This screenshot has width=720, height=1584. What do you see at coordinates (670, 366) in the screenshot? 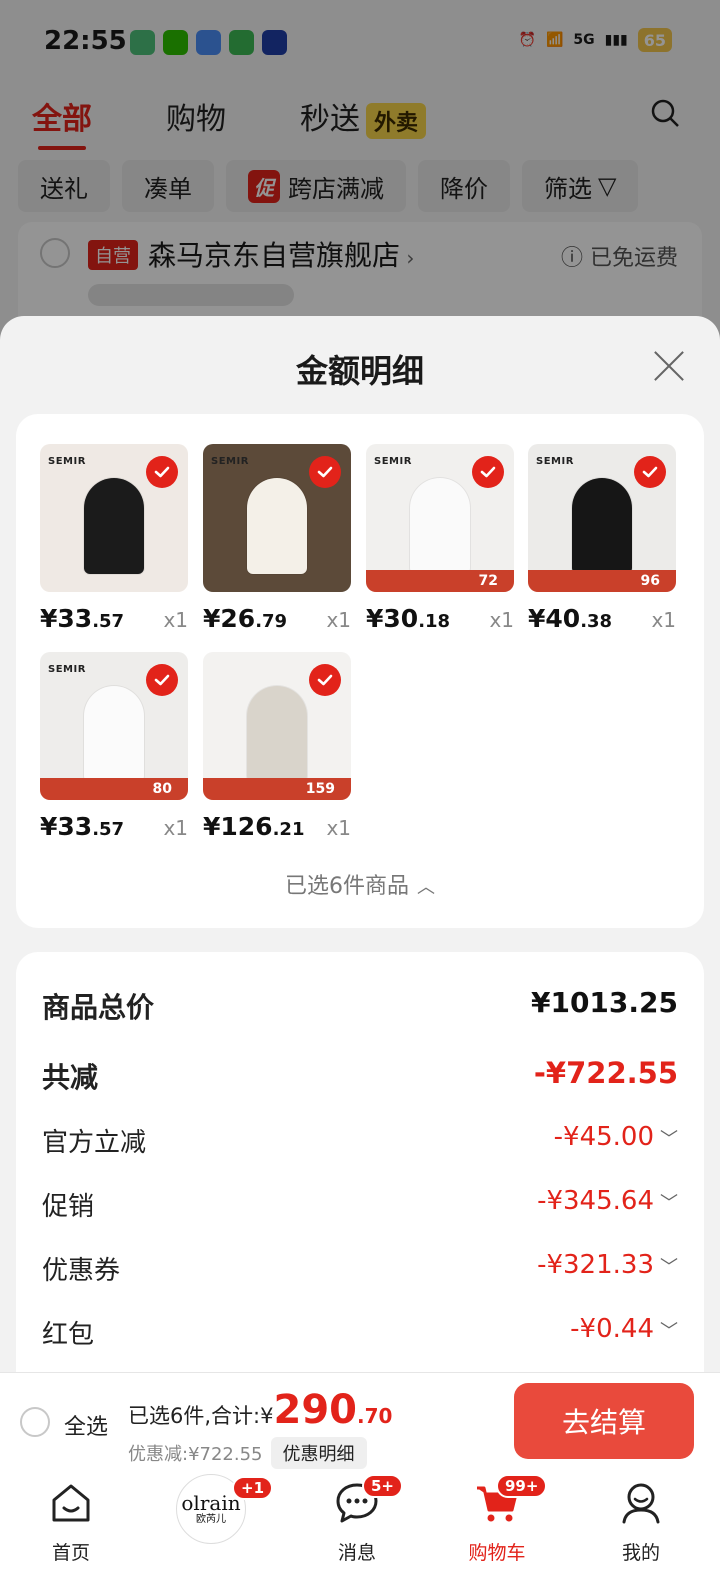
I see `close-icon` at bounding box center [670, 366].